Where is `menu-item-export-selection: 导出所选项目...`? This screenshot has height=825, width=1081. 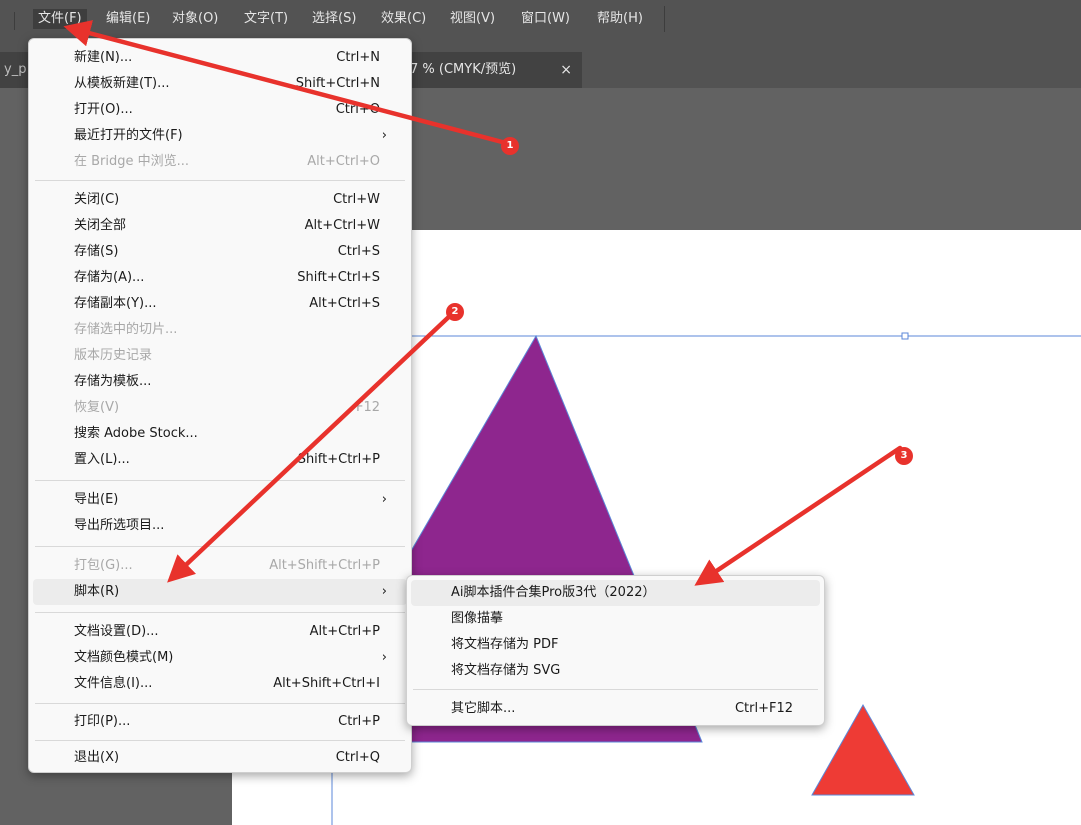 menu-item-export-selection: 导出所选项目... is located at coordinates (220, 526).